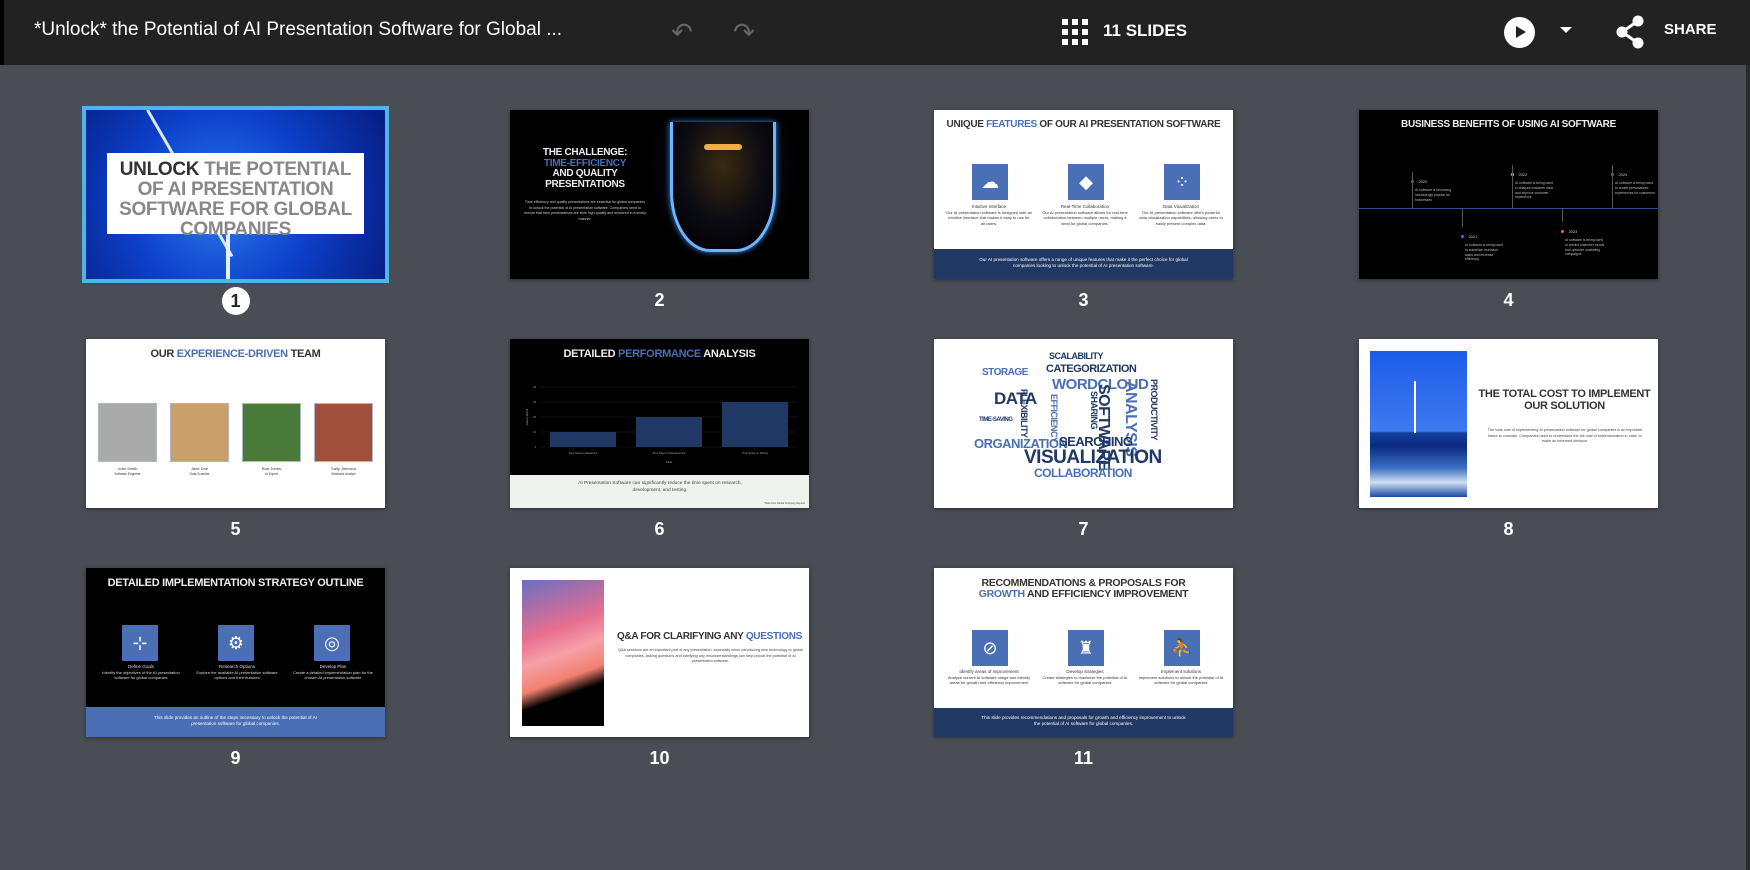 This screenshot has height=870, width=1750. What do you see at coordinates (1083, 473) in the screenshot?
I see `word-cloud-word: COLLABORATION` at bounding box center [1083, 473].